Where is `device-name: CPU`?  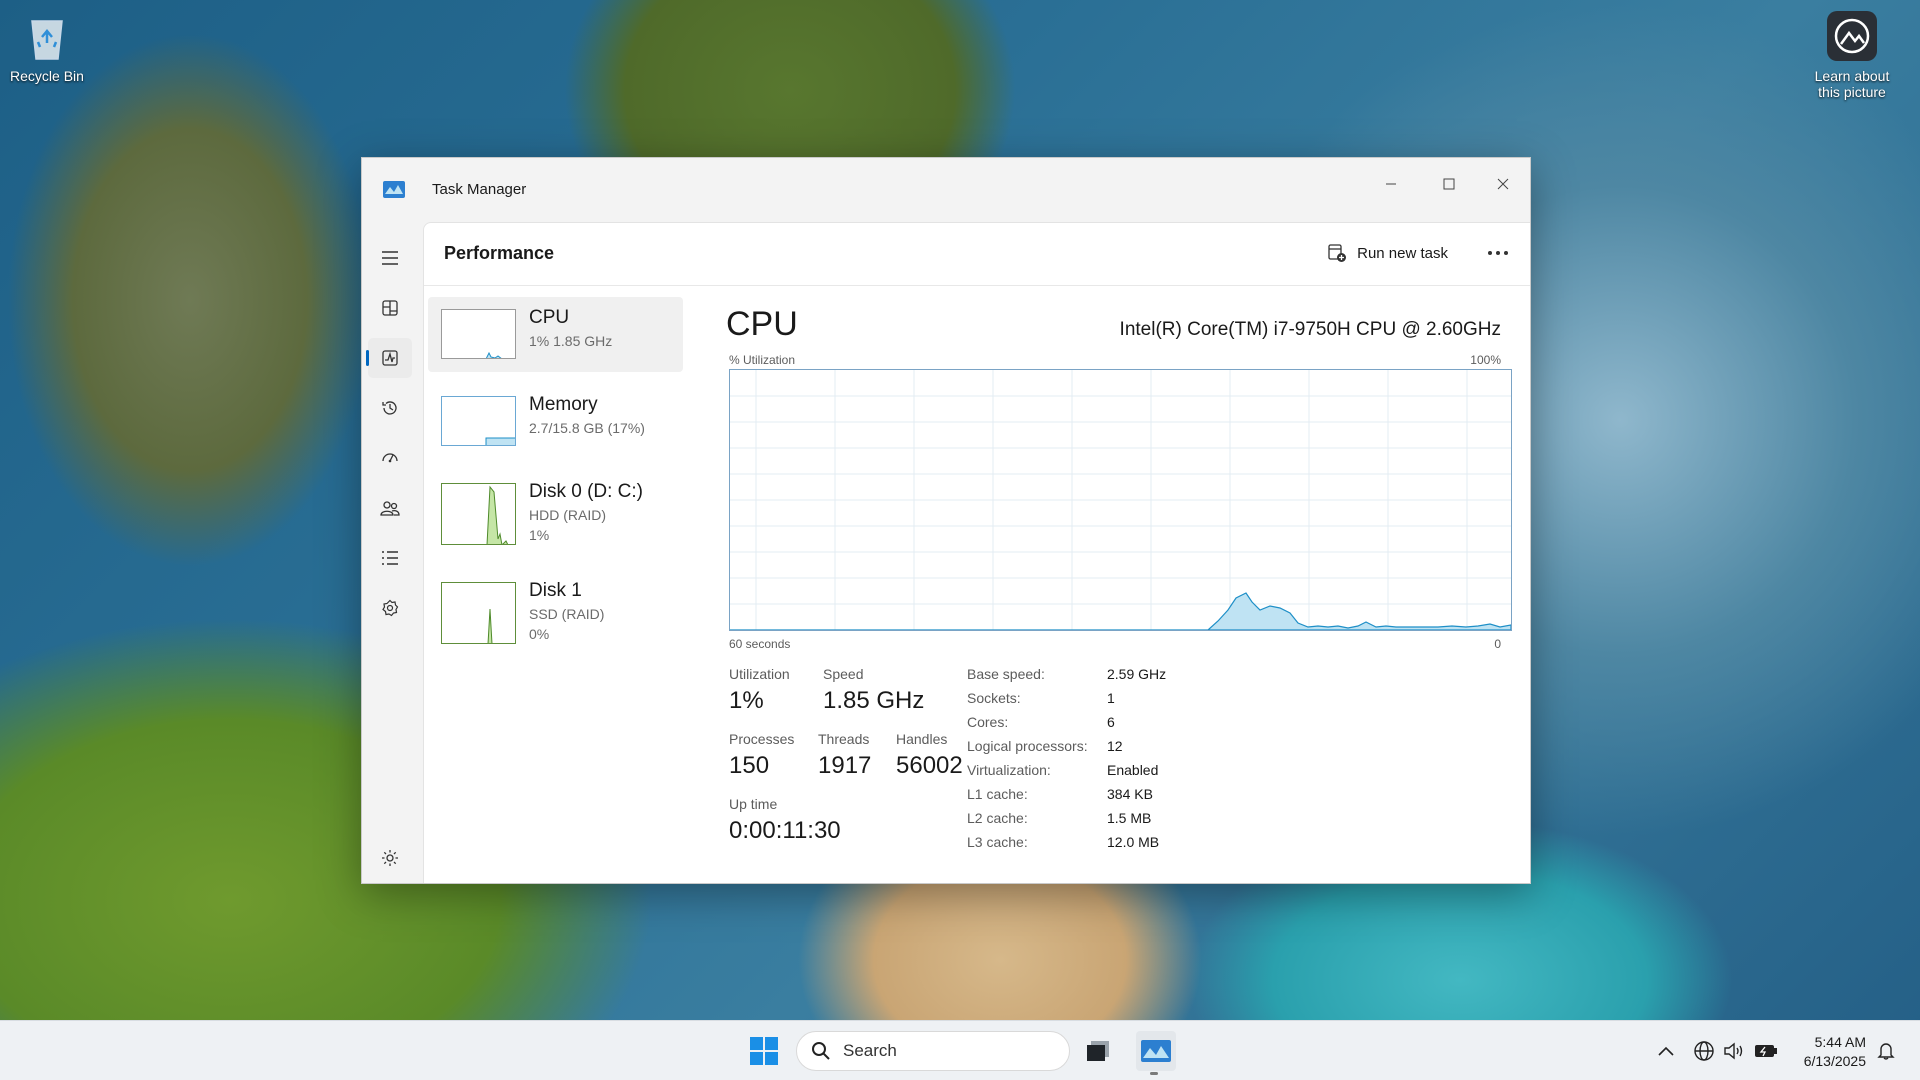 device-name: CPU is located at coordinates (549, 317).